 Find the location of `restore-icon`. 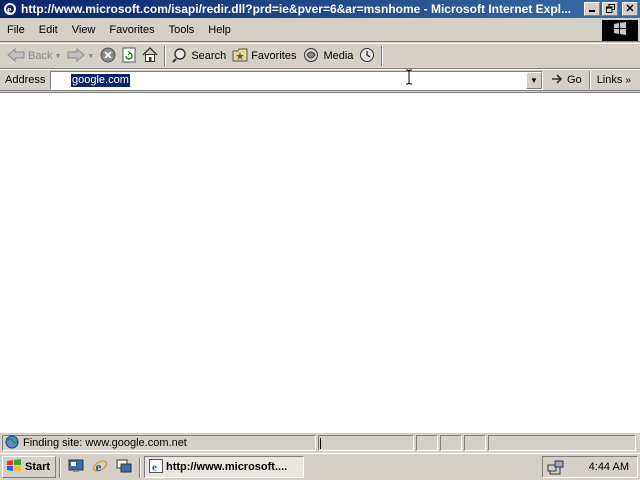

restore-icon is located at coordinates (610, 9).